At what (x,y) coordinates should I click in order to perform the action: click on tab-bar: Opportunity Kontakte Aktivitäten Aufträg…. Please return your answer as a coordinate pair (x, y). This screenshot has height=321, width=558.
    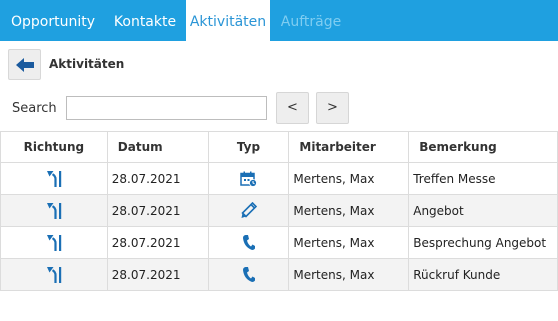
    Looking at the image, I should click on (279, 20).